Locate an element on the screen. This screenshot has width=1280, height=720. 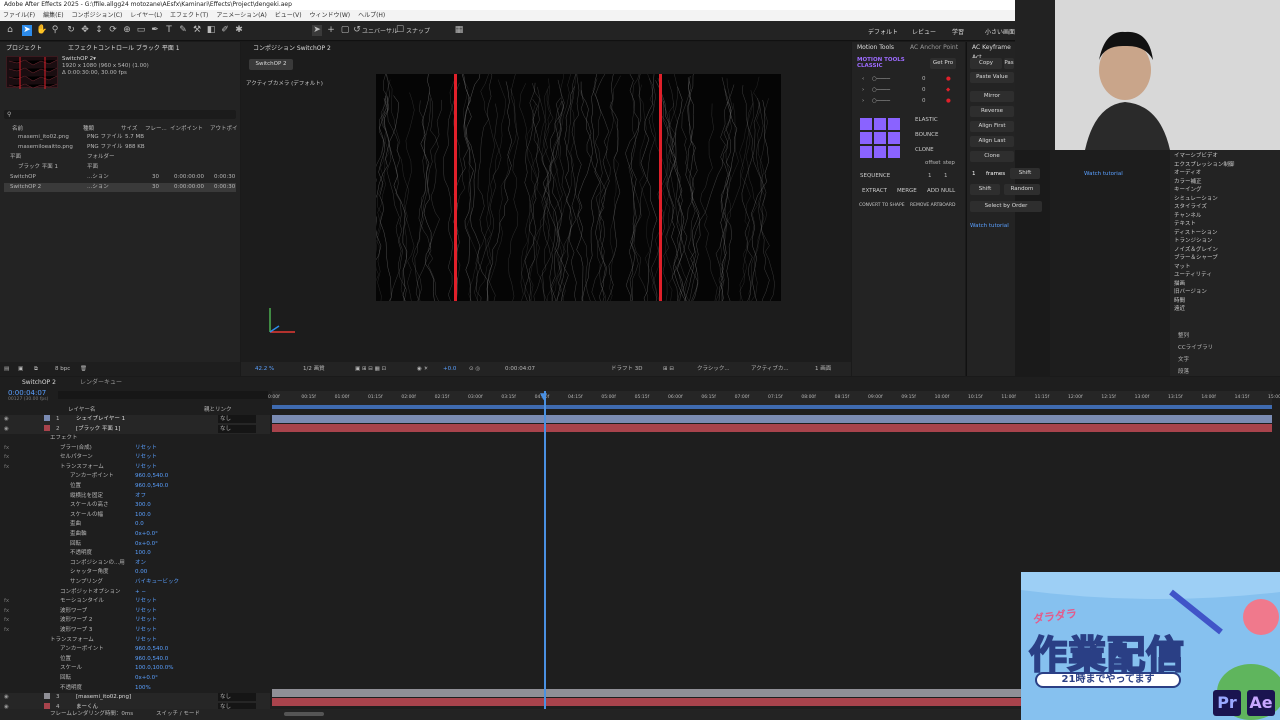
fx-category-item: キーイング is located at coordinates (1224, 190).